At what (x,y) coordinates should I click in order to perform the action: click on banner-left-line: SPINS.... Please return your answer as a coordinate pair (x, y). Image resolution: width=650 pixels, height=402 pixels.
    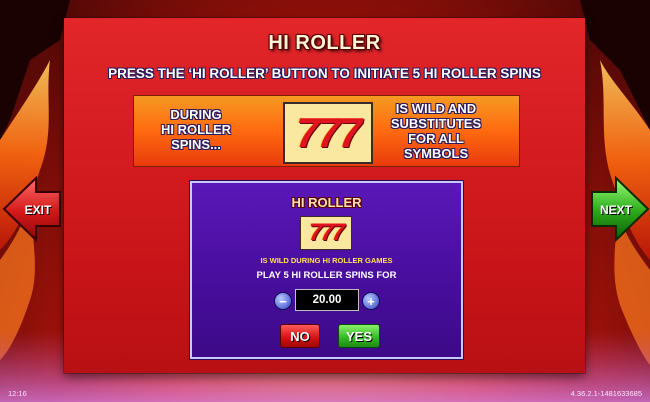
    Looking at the image, I should click on (196, 144).